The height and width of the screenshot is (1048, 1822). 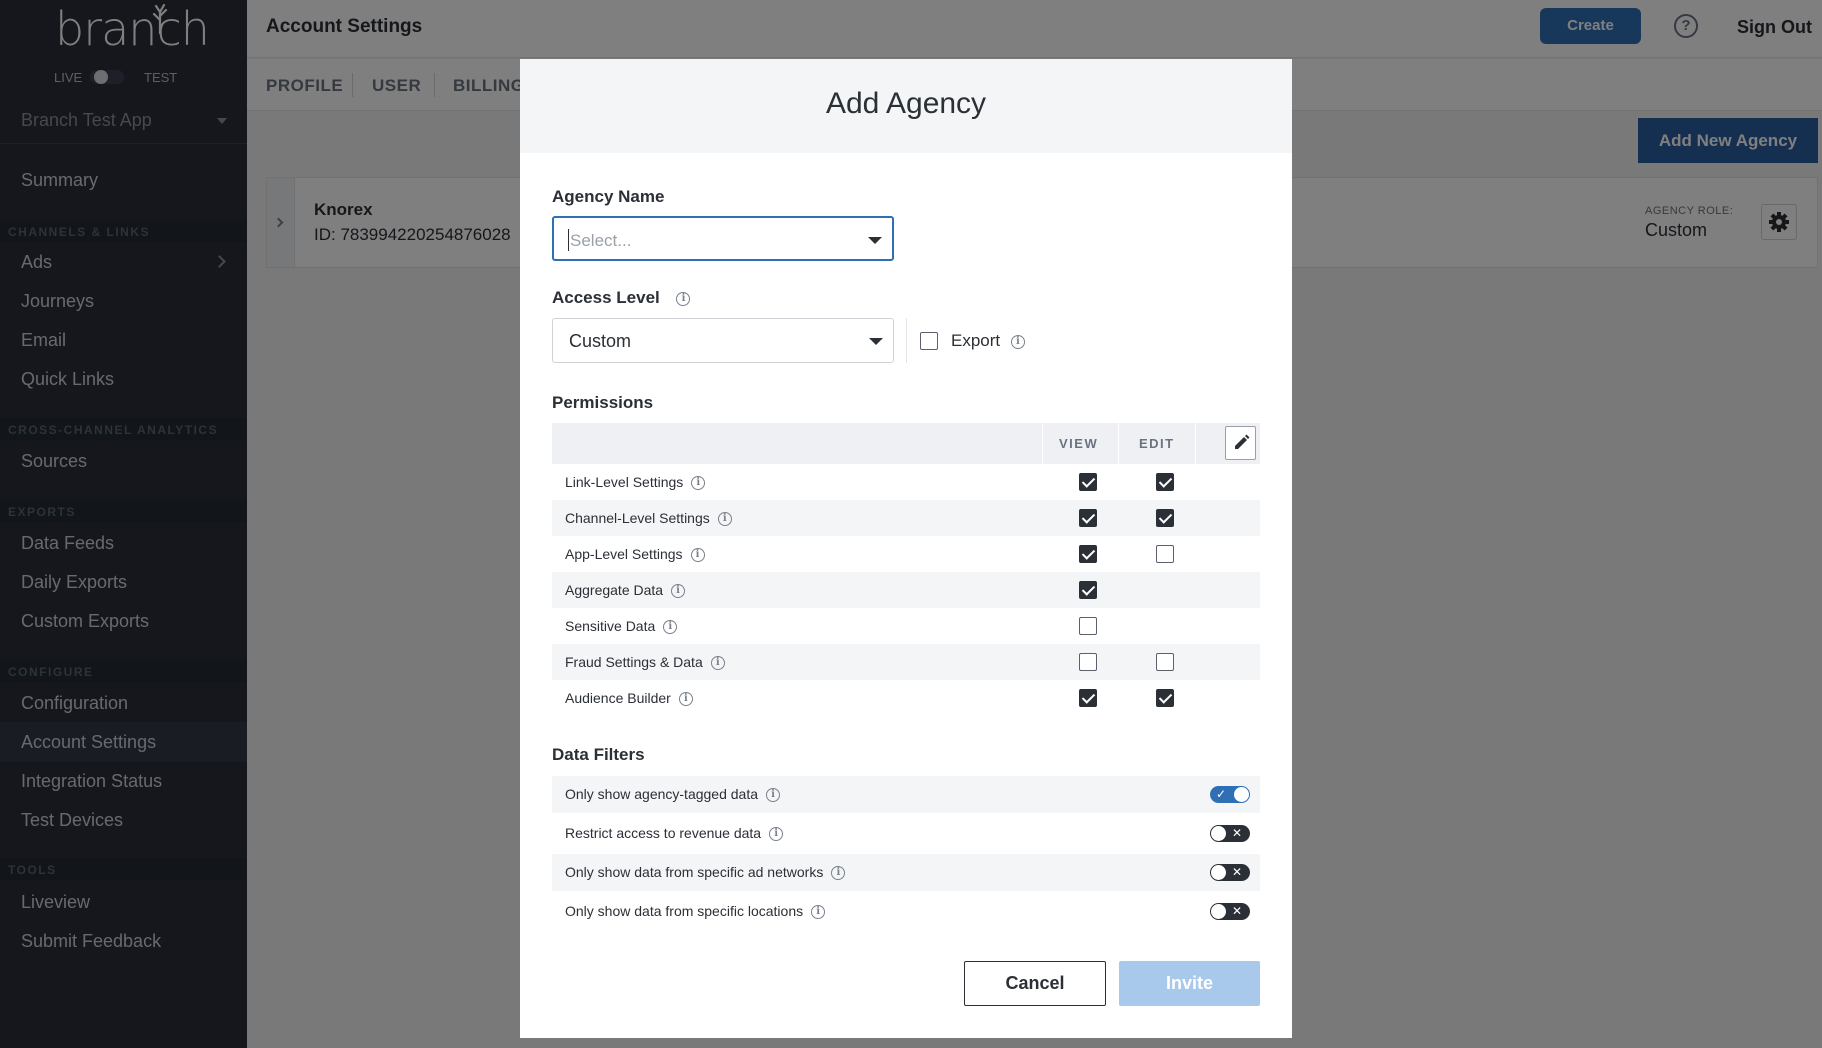 I want to click on check-icon: ✓, so click(x=1221, y=794).